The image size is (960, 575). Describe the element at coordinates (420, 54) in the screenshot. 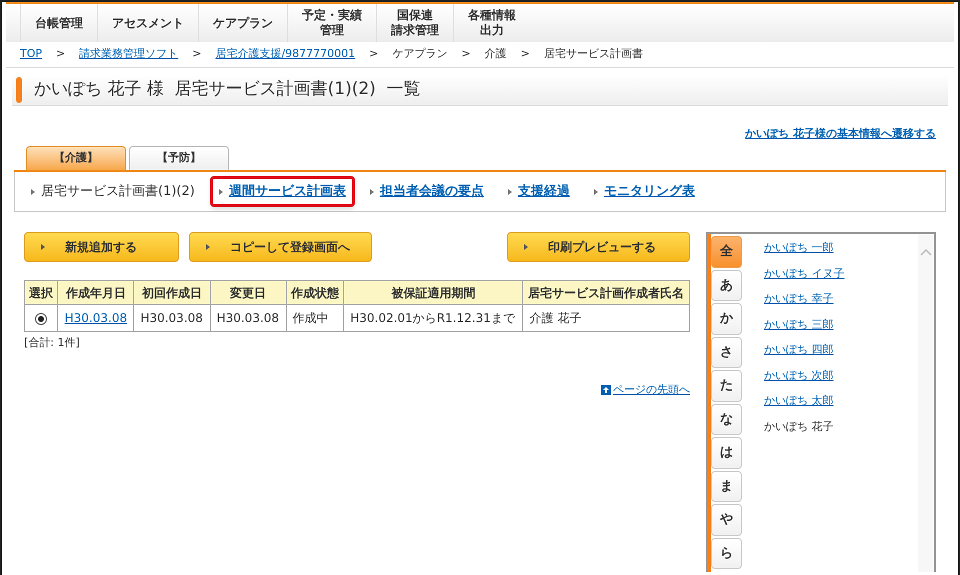

I see `breadcrumb-text: ケアプラン` at that location.